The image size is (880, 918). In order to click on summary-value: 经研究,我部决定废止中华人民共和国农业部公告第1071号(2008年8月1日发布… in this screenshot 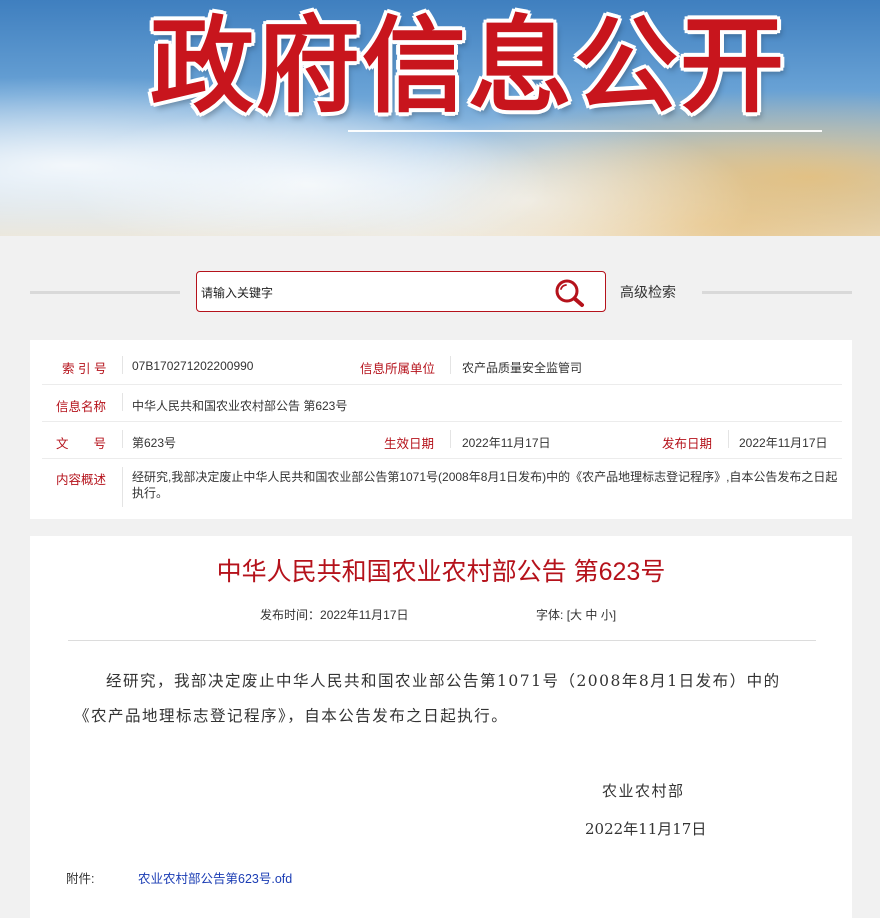, I will do `click(485, 485)`.